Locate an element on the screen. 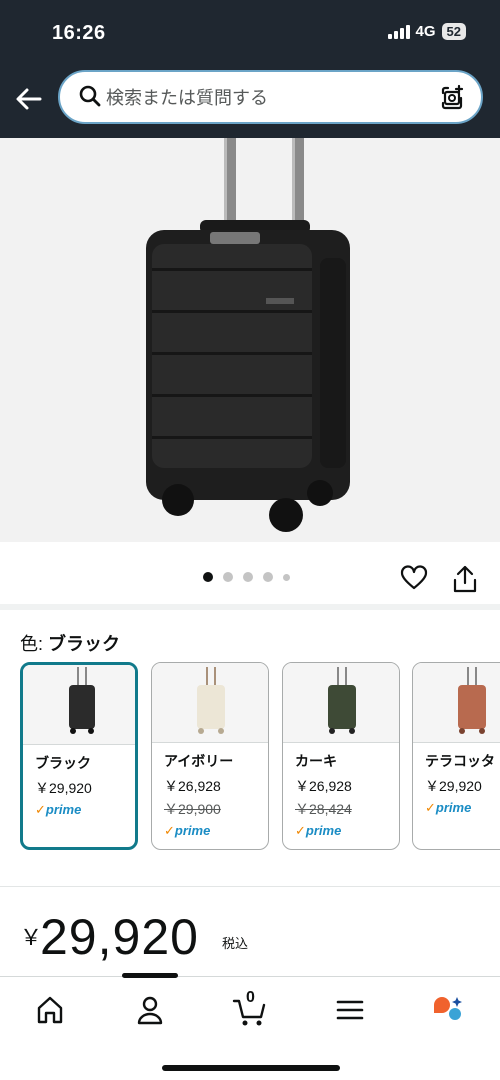 This screenshot has width=500, height=1080. gallery-pagination is located at coordinates (246, 577).